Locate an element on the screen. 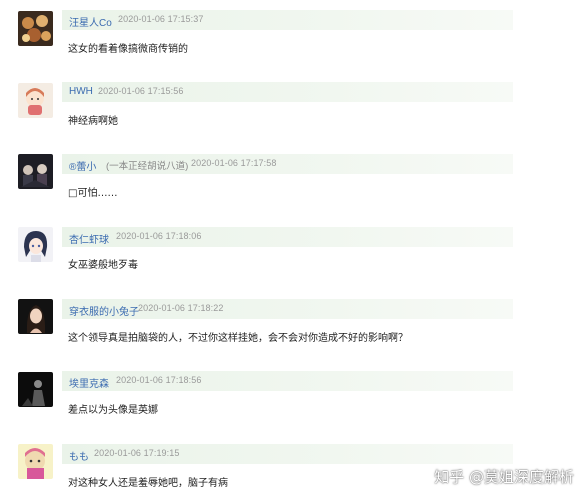 The width and height of the screenshot is (588, 500). cartoon-avatar-icon is located at coordinates (35, 100).